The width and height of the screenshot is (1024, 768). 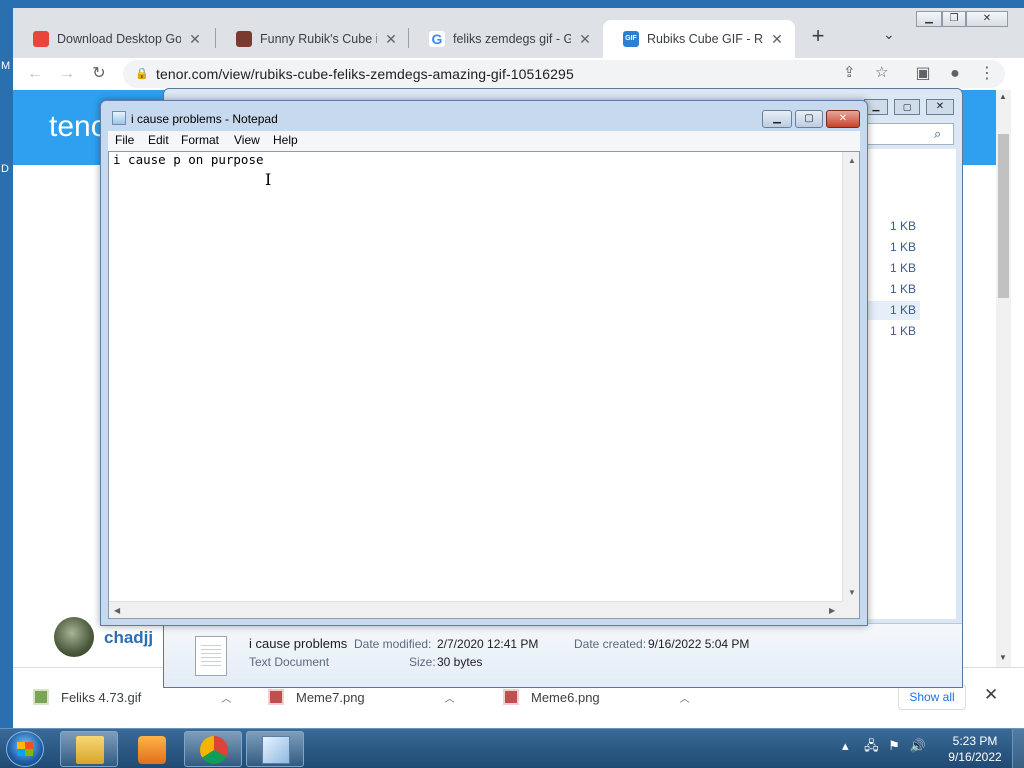 I want to click on taskbar-explorer, so click(x=89, y=749).